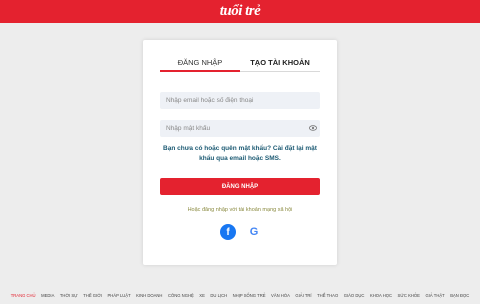  Describe the element at coordinates (69, 295) in the screenshot. I see `footer-nav-item: THỜI SỰ` at that location.